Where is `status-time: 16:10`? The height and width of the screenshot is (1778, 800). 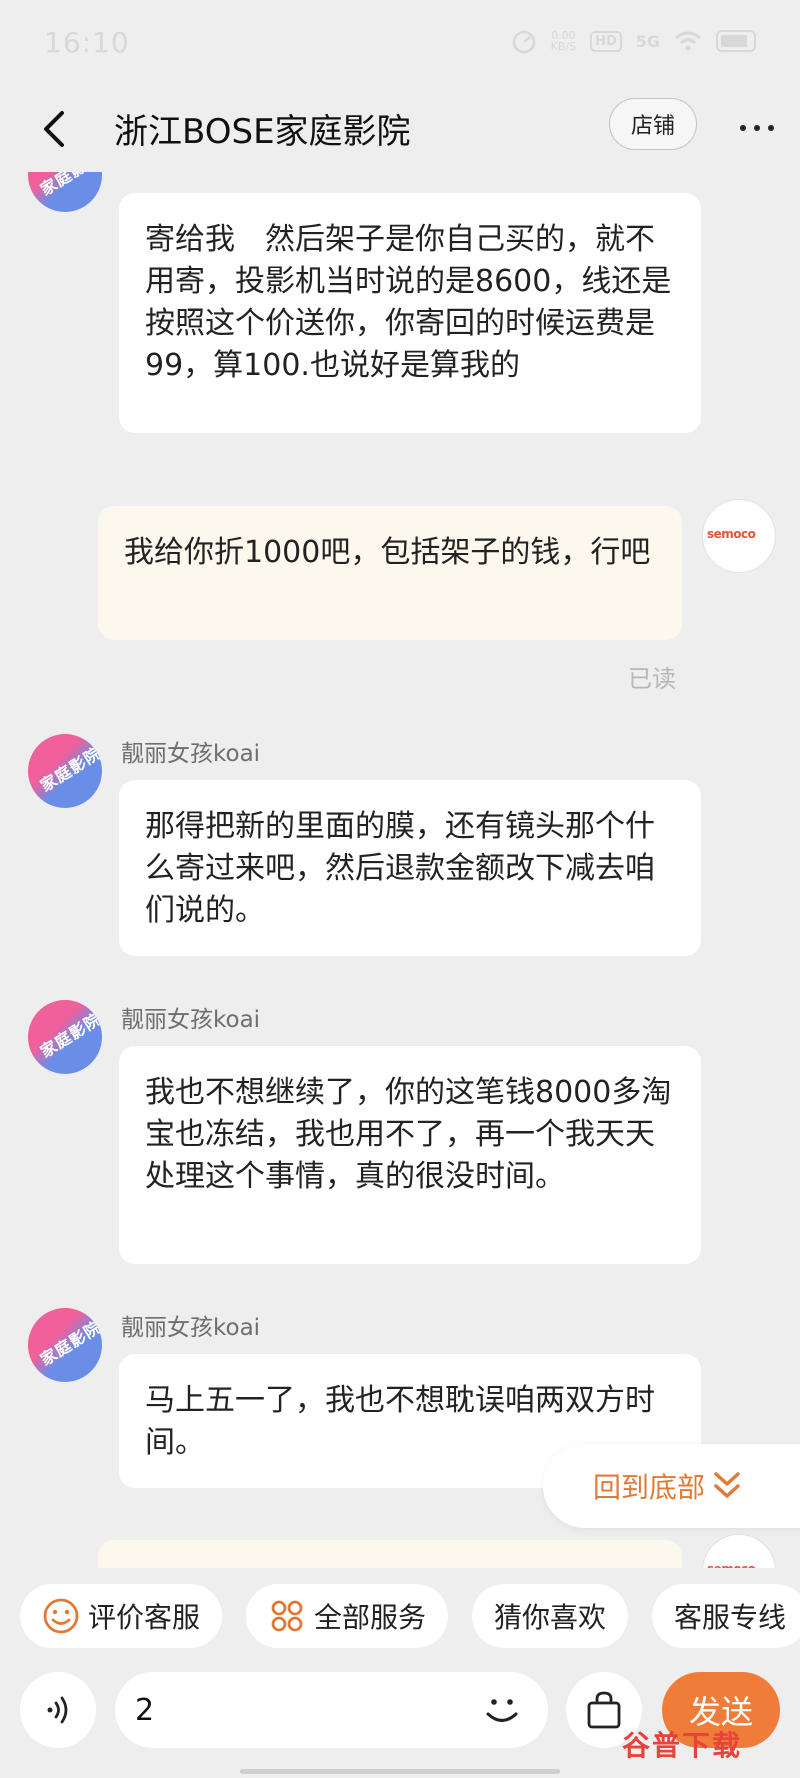 status-time: 16:10 is located at coordinates (87, 42).